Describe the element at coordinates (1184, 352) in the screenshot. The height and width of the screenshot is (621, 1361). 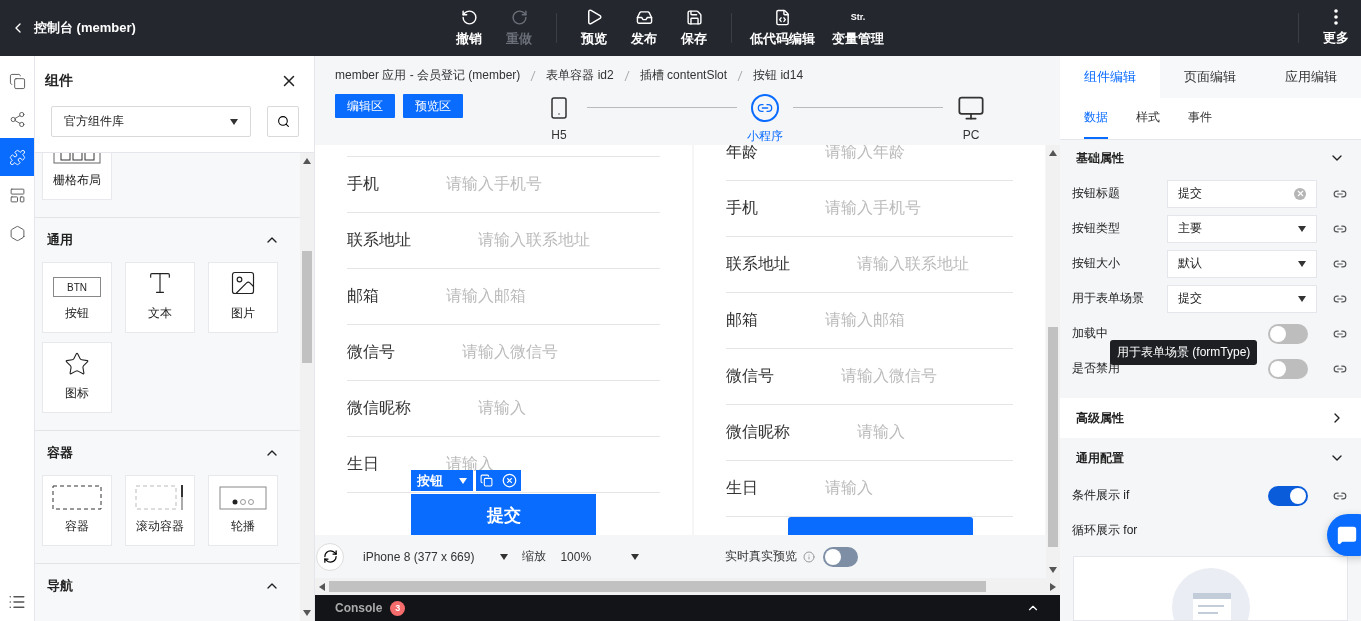
I see `tooltip: 用于表单场景 (formType)` at that location.